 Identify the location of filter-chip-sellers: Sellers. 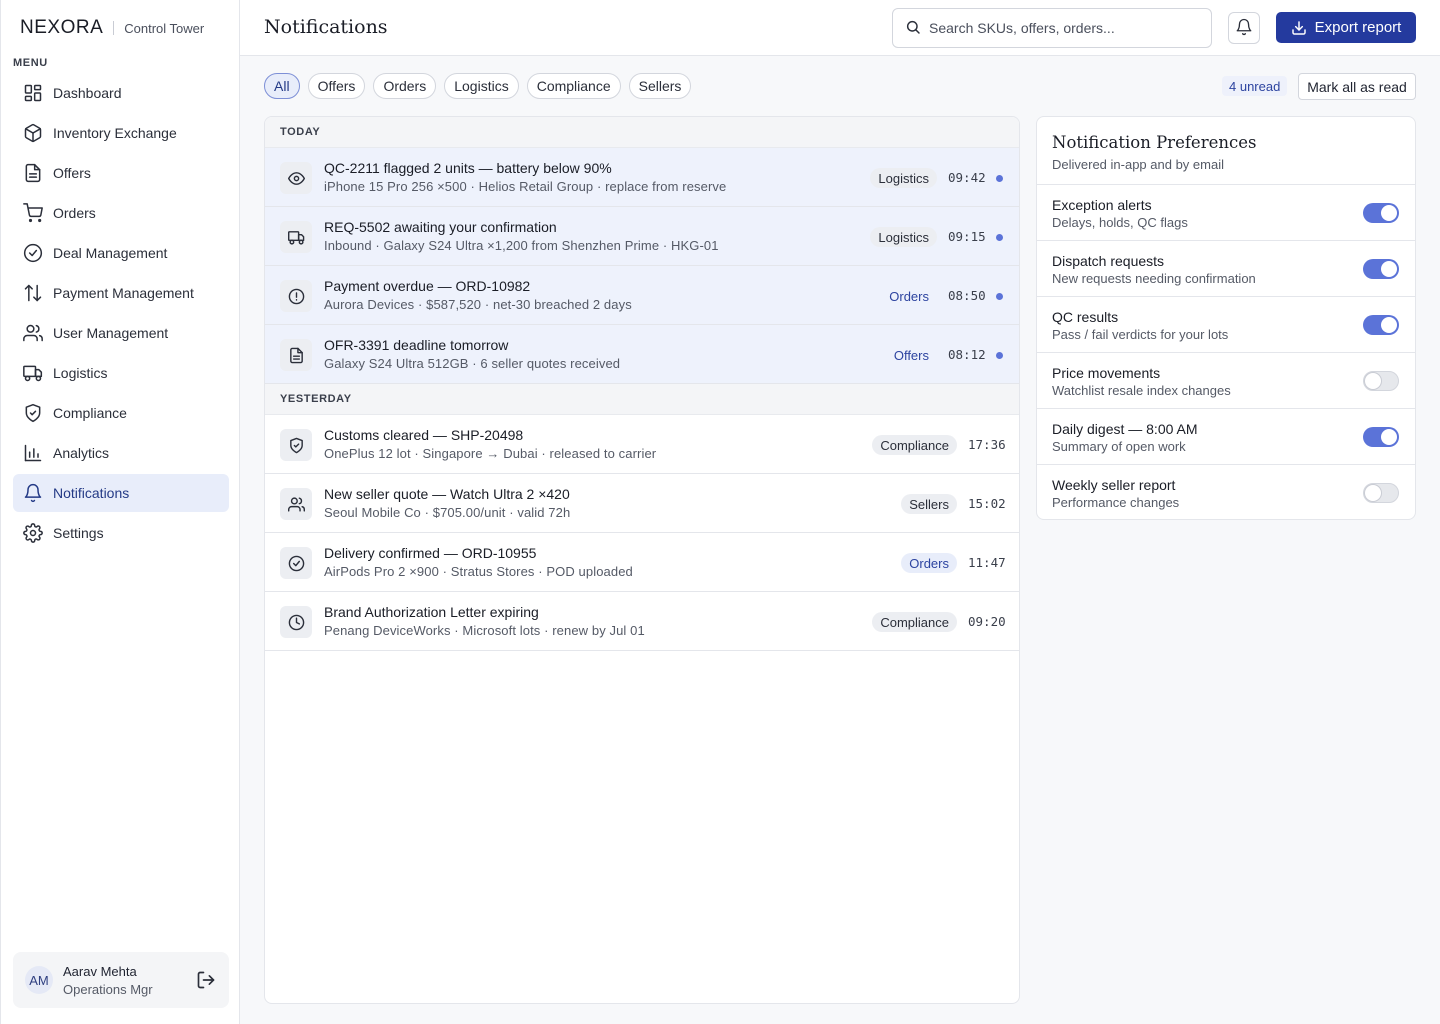
(660, 86).